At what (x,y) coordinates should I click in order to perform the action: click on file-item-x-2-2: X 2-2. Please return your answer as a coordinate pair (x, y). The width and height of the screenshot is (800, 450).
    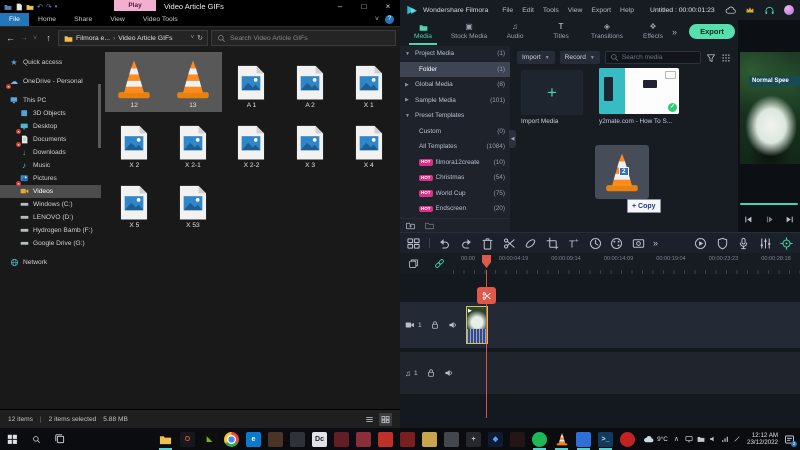
    Looking at the image, I should click on (251, 142).